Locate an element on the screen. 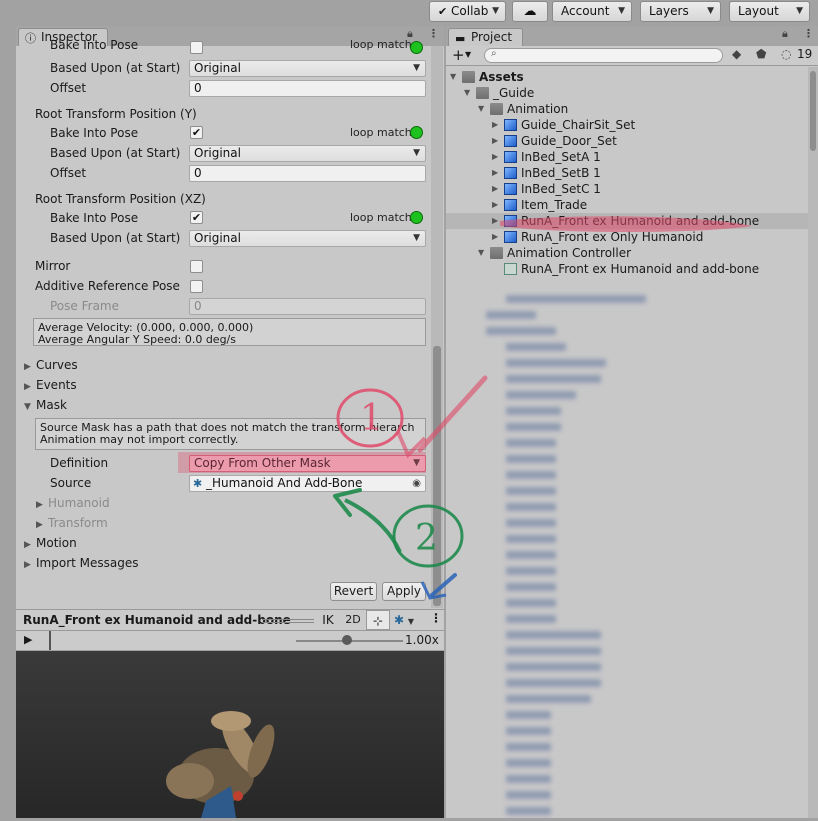 The height and width of the screenshot is (821, 818). bake-into-pose-checkbox is located at coordinates (196, 47).